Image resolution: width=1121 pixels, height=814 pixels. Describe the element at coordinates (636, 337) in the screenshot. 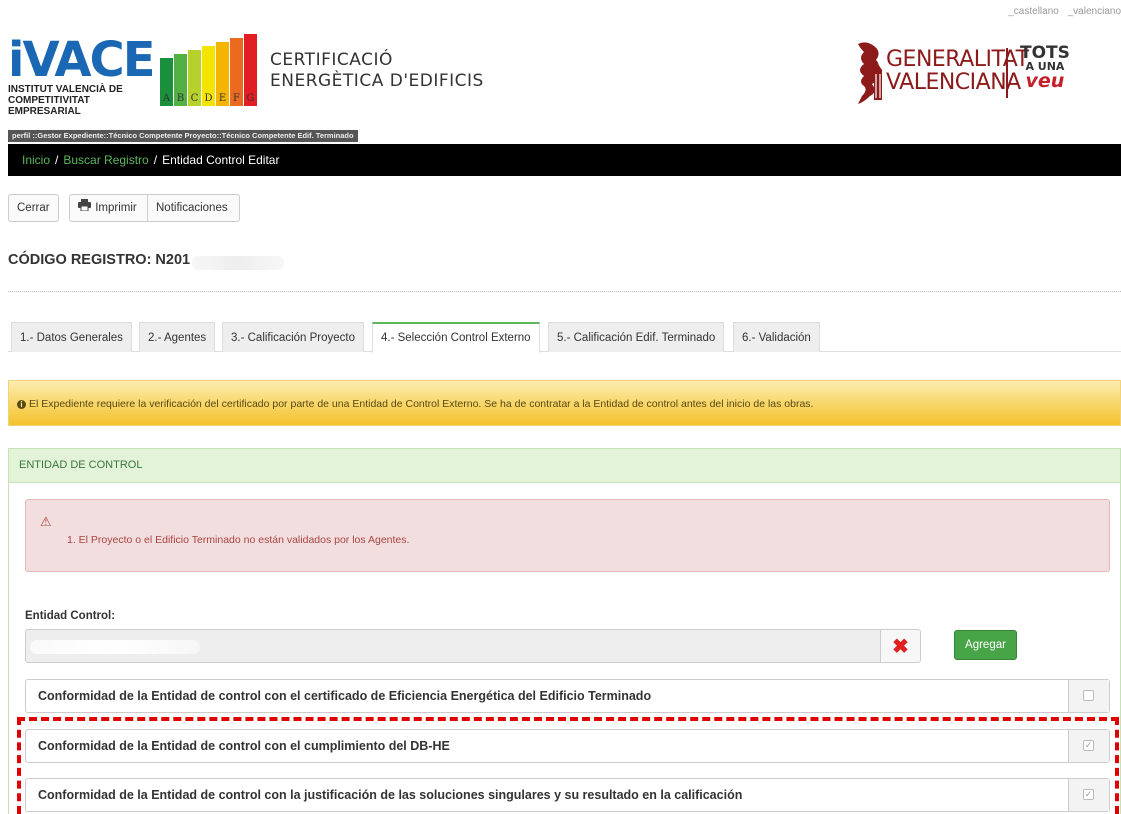

I see `tab-calificacion-edif-terminado: 5.- Calificación Edif. Terminado` at that location.